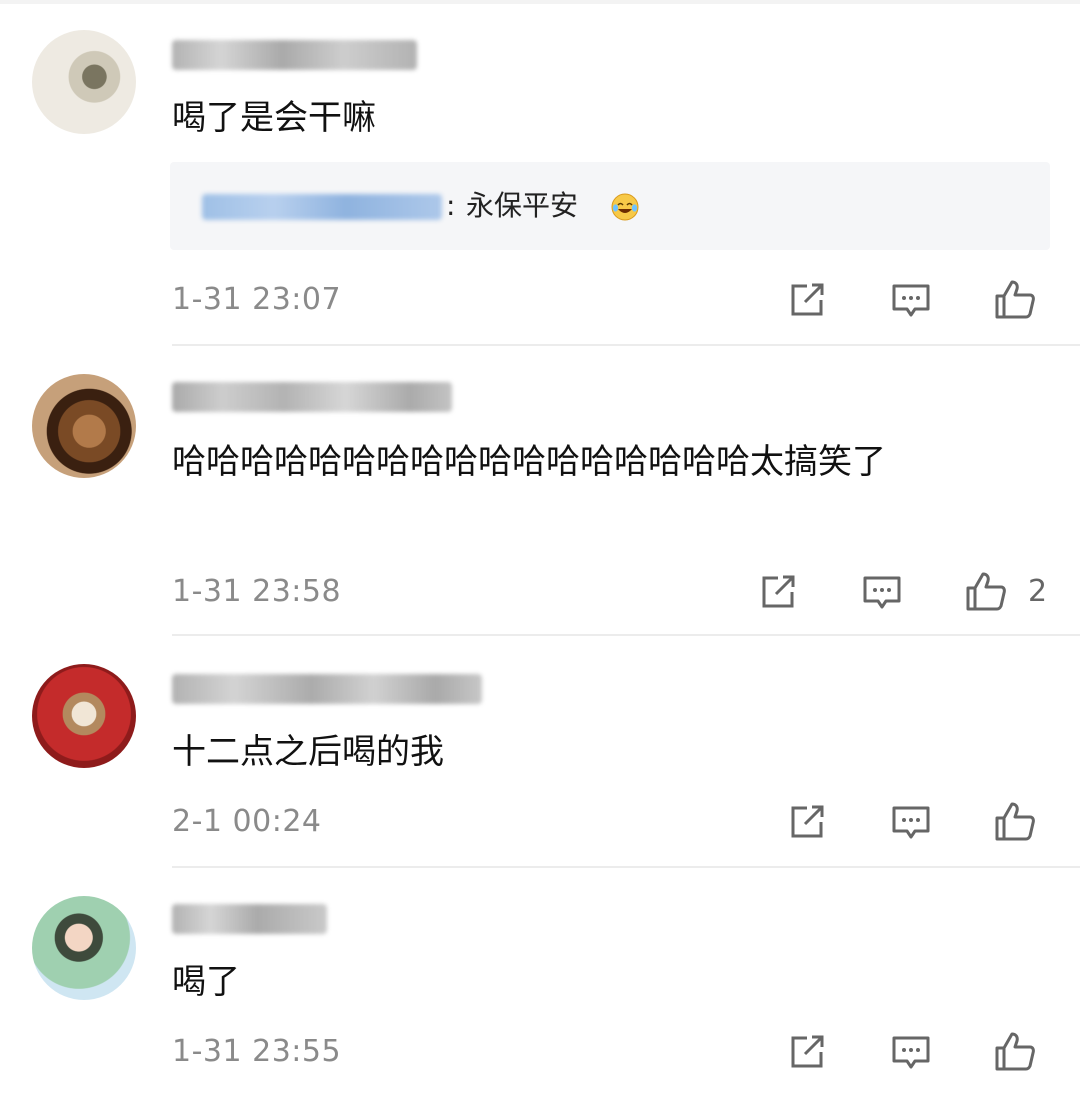 Image resolution: width=1080 pixels, height=1093 pixels. I want to click on comment-time: 2-1 00:24, so click(247, 821).